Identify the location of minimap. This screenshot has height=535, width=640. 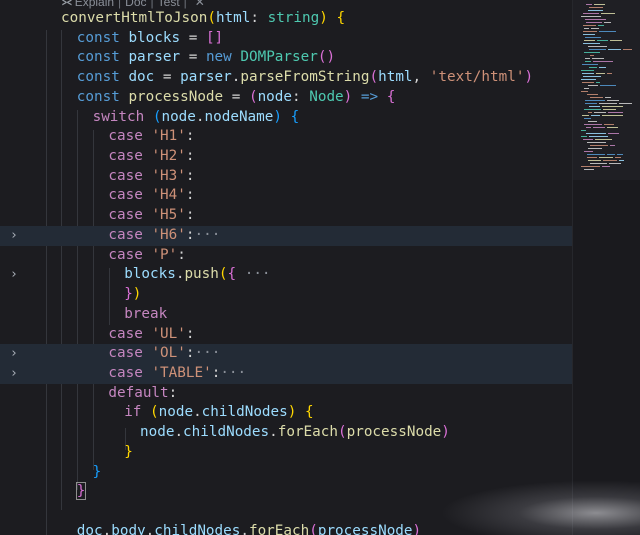
(606, 267).